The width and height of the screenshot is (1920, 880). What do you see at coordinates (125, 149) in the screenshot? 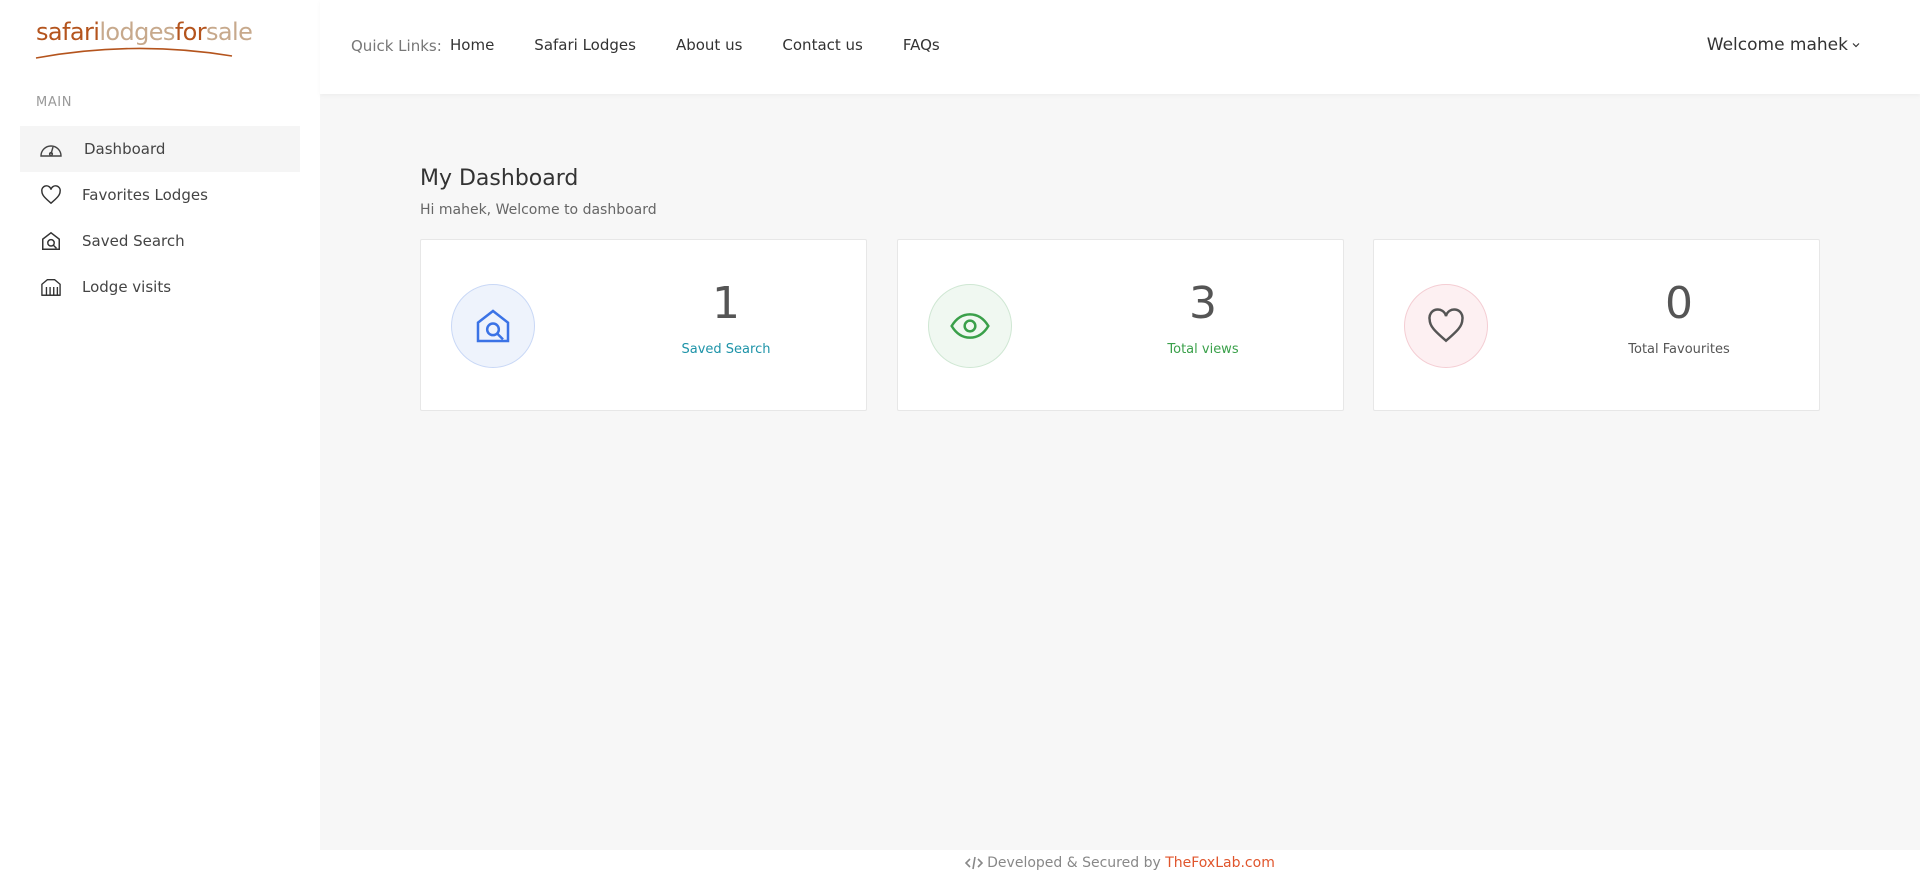
I see `sidebar-item-label: Dashboard` at bounding box center [125, 149].